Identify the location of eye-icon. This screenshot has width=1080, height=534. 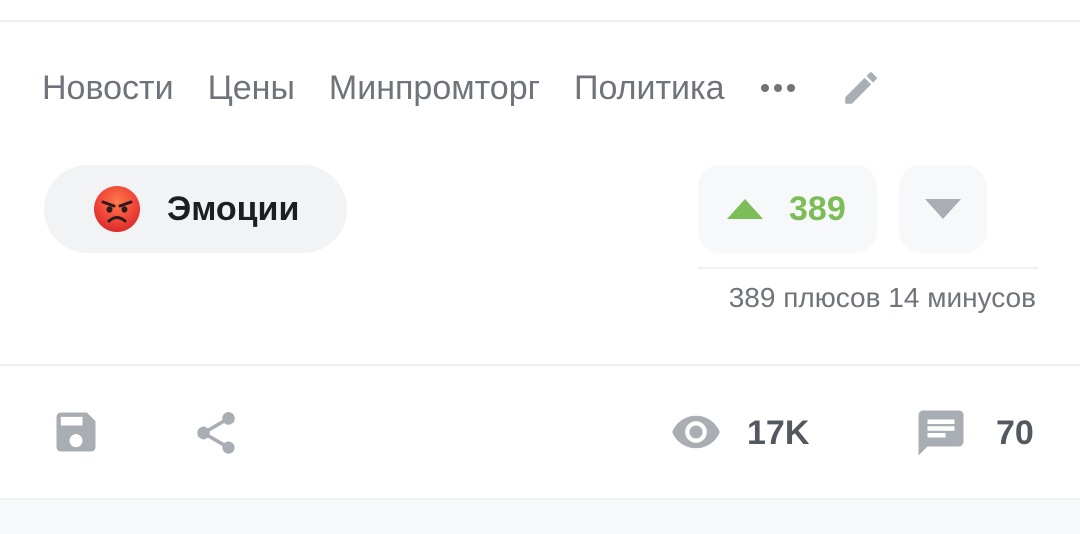
(696, 432).